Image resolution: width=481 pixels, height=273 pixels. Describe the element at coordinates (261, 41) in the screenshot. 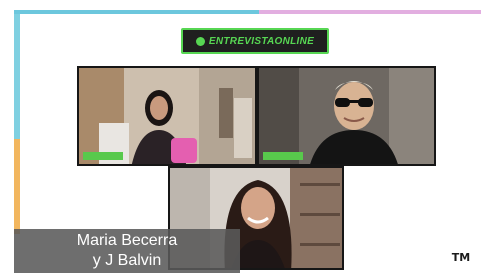

I see `brand-label: ENTREVISTAONLINE` at that location.